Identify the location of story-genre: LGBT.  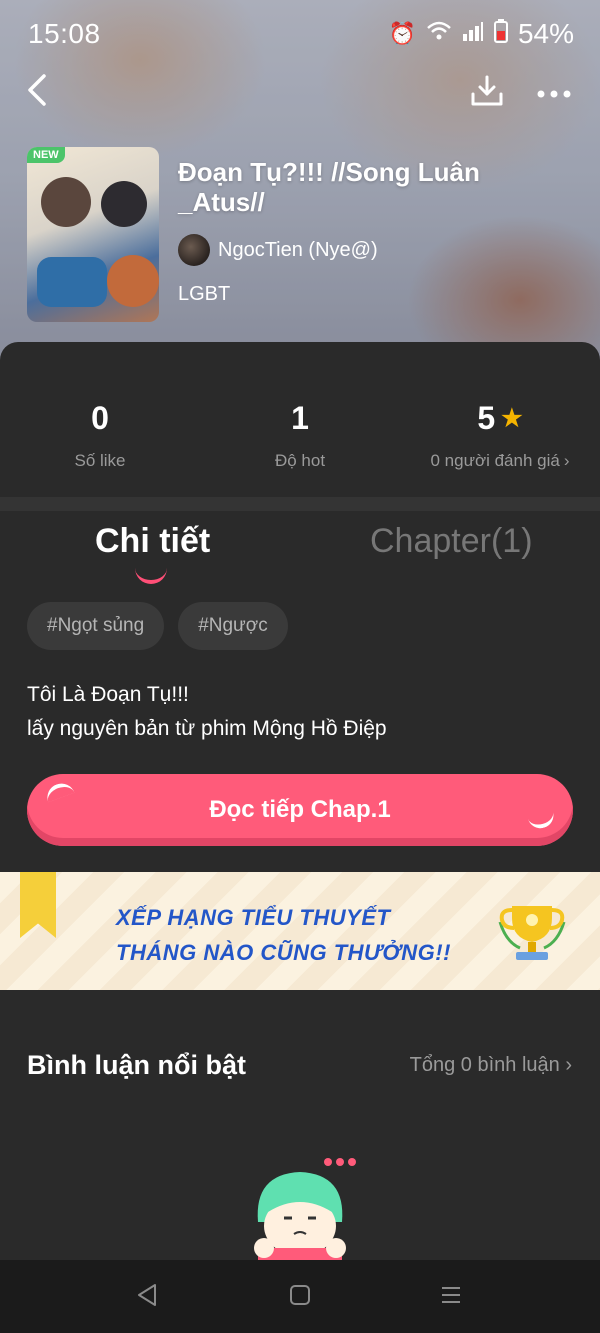
(204, 294).